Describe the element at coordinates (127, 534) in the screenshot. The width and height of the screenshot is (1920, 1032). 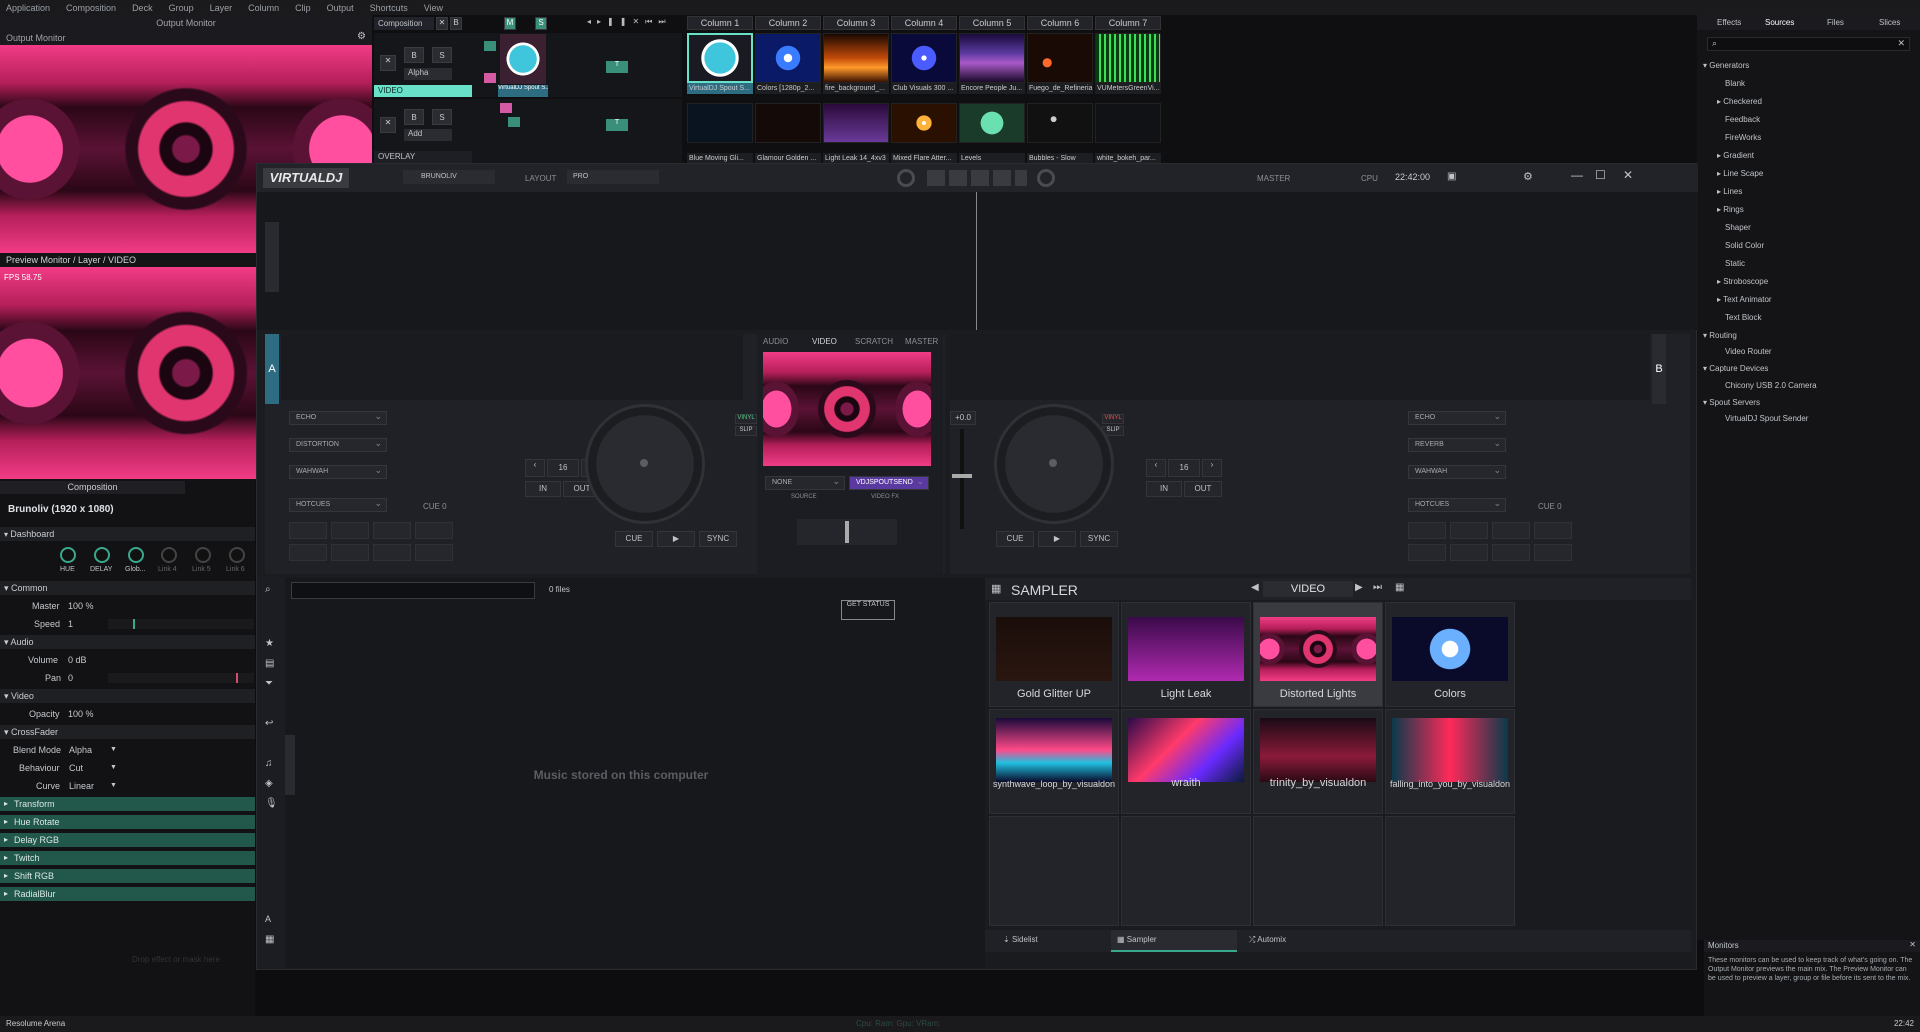
I see `section-dashboard: ▾ Dashboard` at that location.